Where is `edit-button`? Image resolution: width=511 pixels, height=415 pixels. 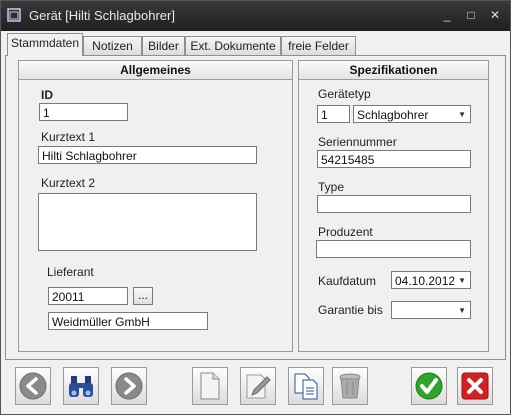
edit-button is located at coordinates (258, 386).